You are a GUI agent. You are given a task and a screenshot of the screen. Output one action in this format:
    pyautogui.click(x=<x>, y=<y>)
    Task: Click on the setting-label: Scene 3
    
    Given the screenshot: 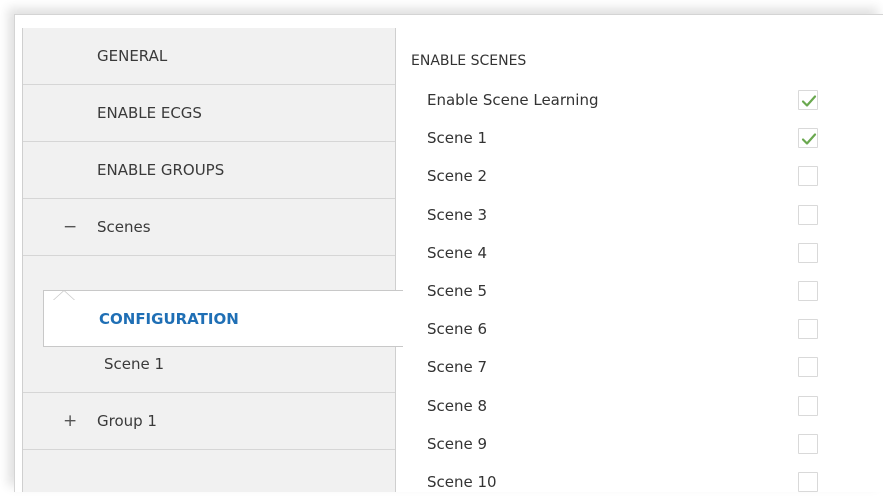 What is the action you would take?
    pyautogui.click(x=457, y=214)
    